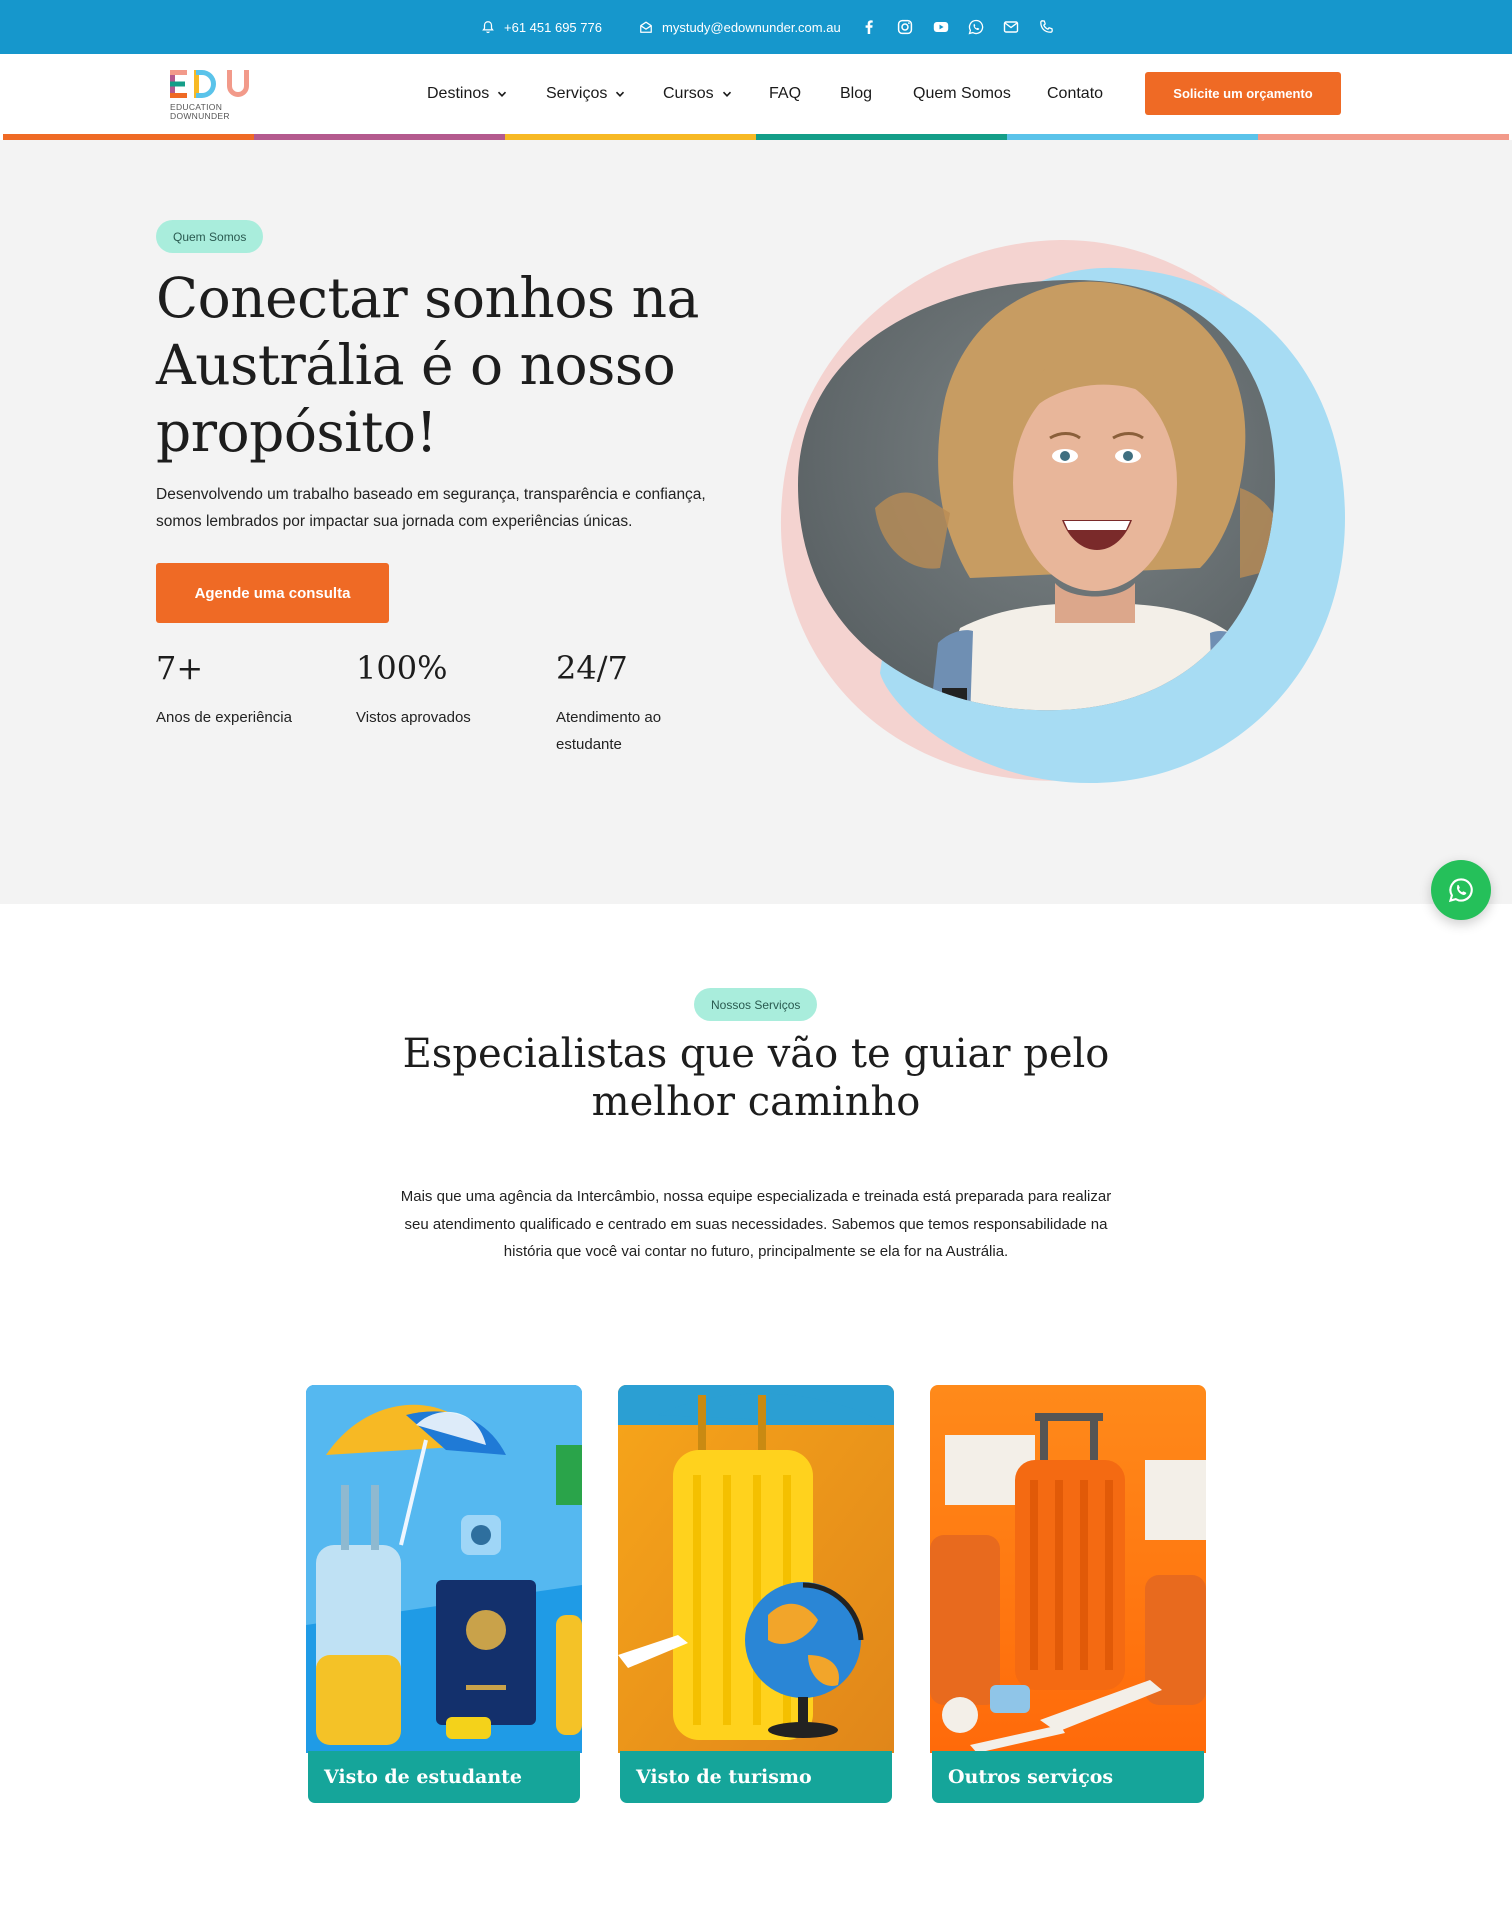  I want to click on nav-servicos: Serviços, so click(585, 94).